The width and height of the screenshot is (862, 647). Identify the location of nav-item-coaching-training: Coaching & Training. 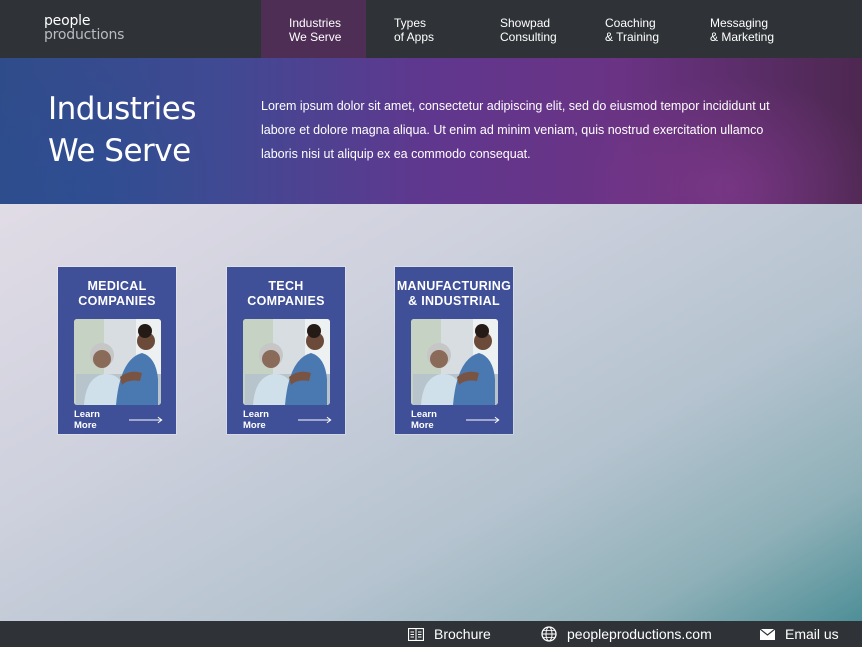
(629, 29).